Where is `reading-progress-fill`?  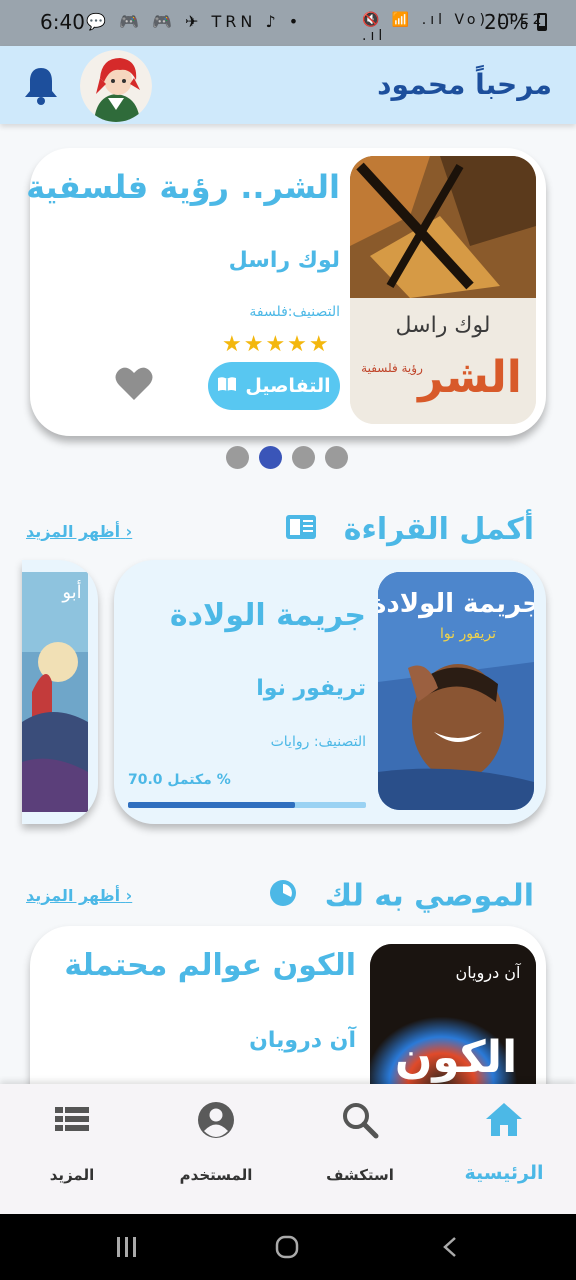 reading-progress-fill is located at coordinates (211, 805).